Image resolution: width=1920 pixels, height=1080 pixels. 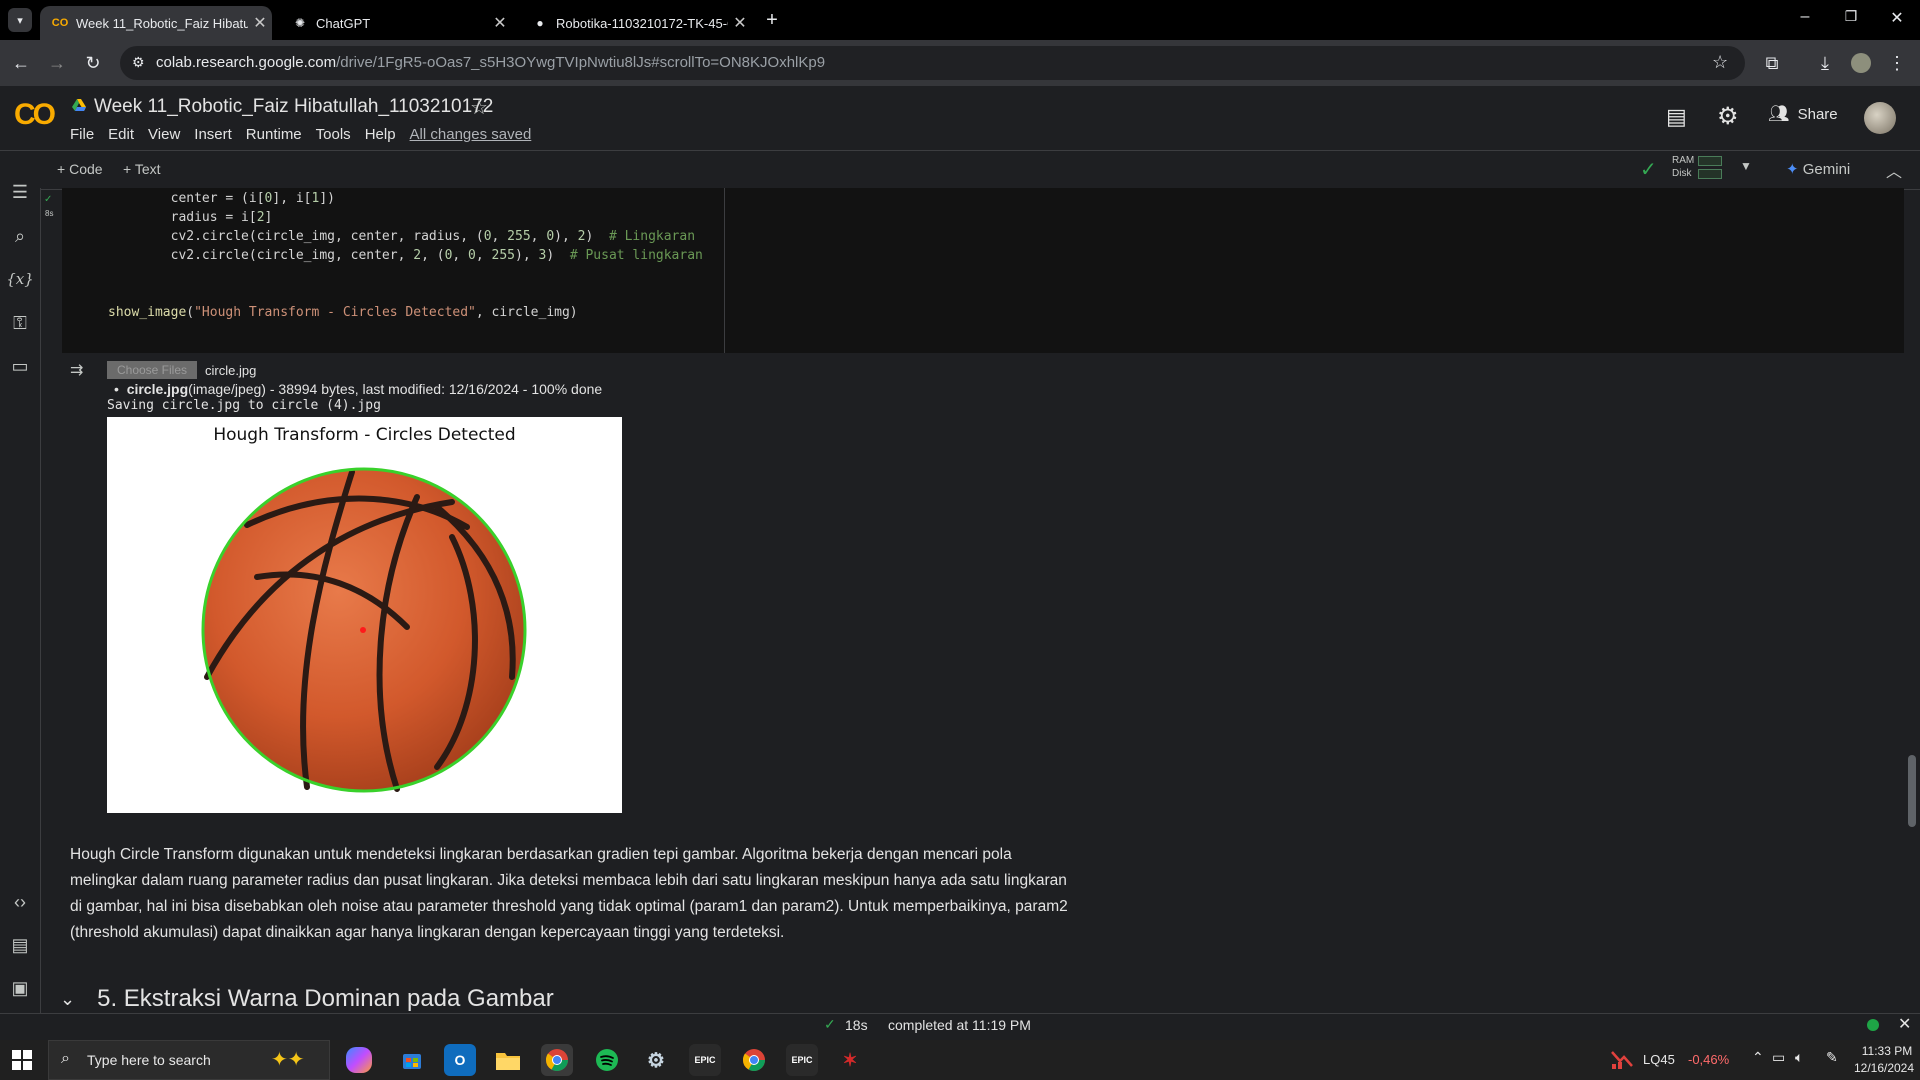 What do you see at coordinates (1897, 20) in the screenshot?
I see `window-close-button: ✕` at bounding box center [1897, 20].